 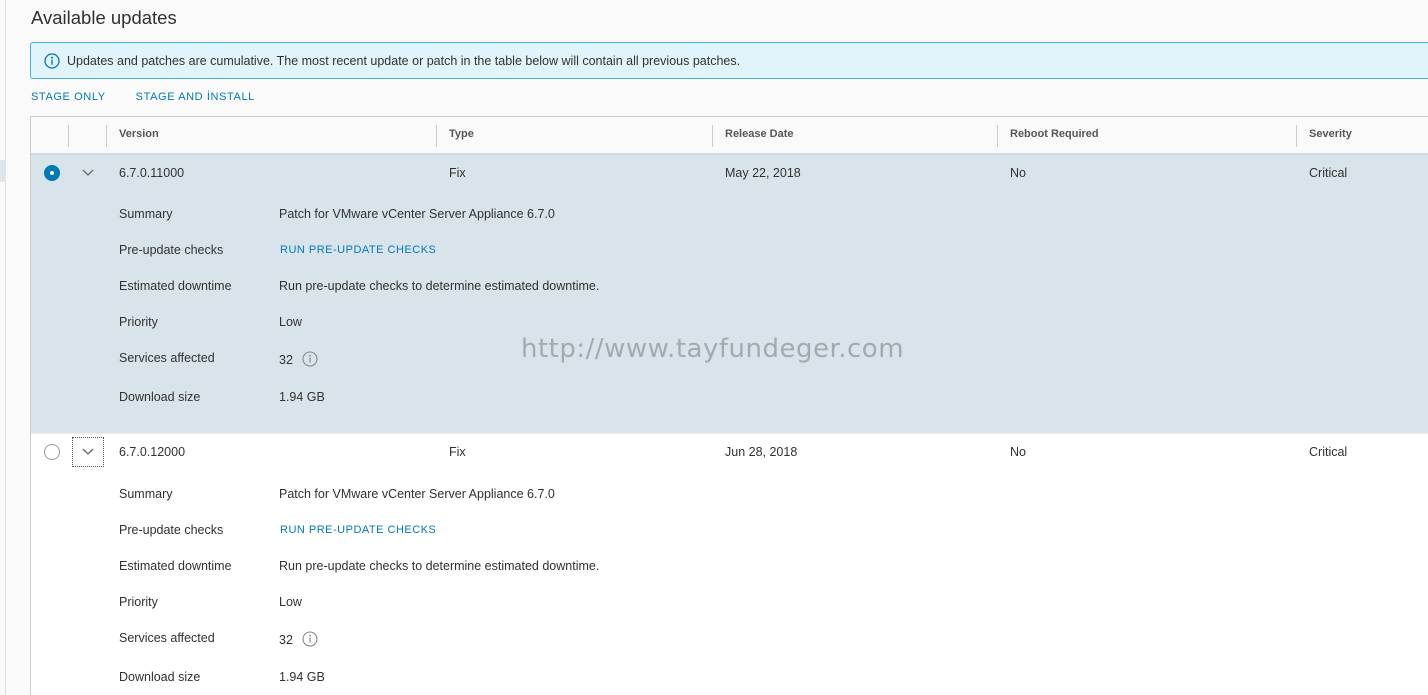 What do you see at coordinates (713, 349) in the screenshot?
I see `watermark-text: http://www.tayfundeger.com` at bounding box center [713, 349].